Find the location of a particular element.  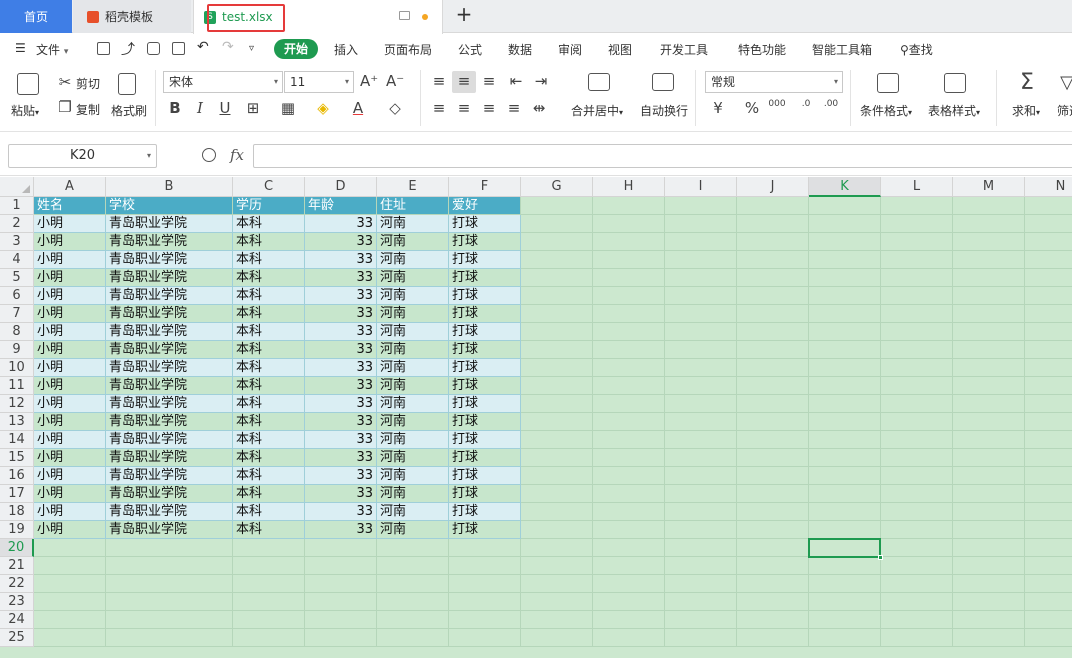

currency-icon: ¥ is located at coordinates (718, 108).